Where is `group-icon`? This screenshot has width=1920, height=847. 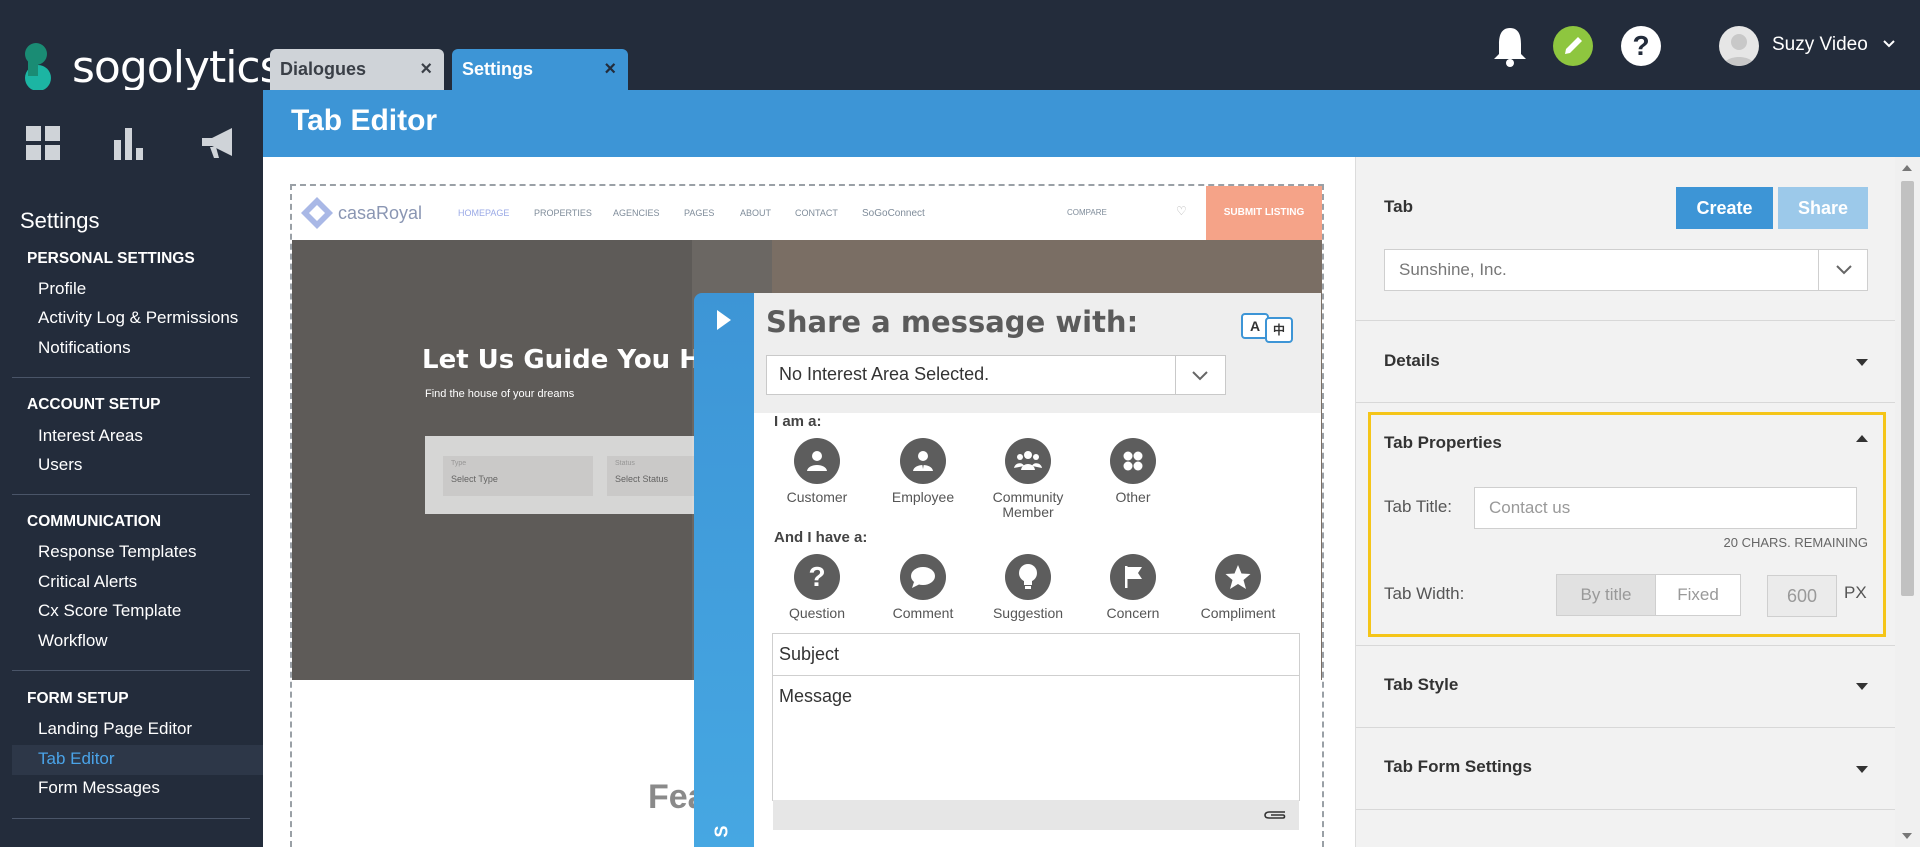
group-icon is located at coordinates (1028, 460).